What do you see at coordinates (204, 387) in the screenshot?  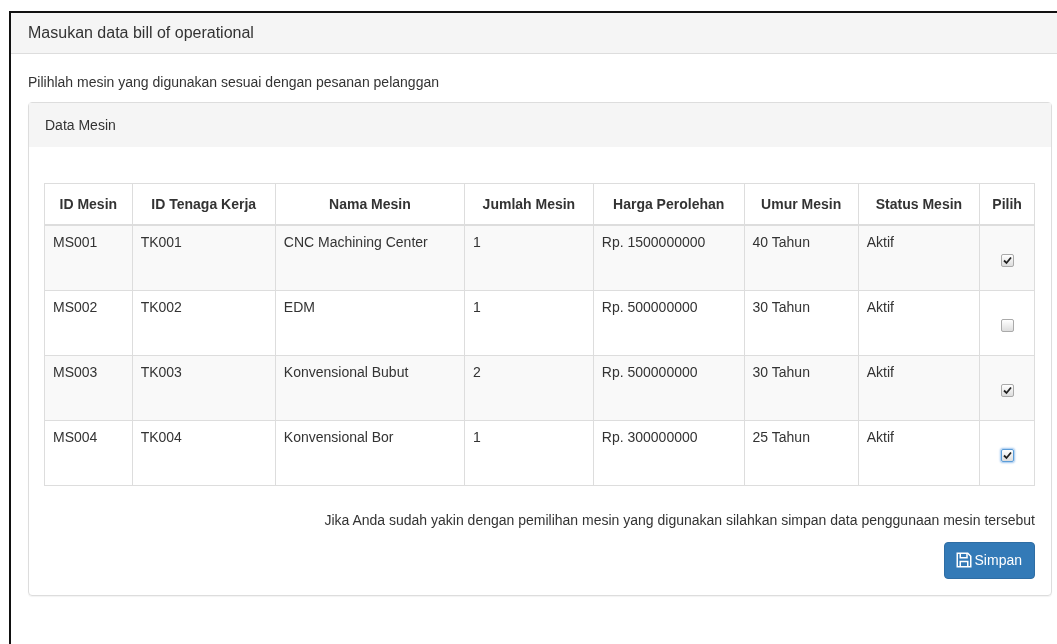 I see `table-cell: TK003` at bounding box center [204, 387].